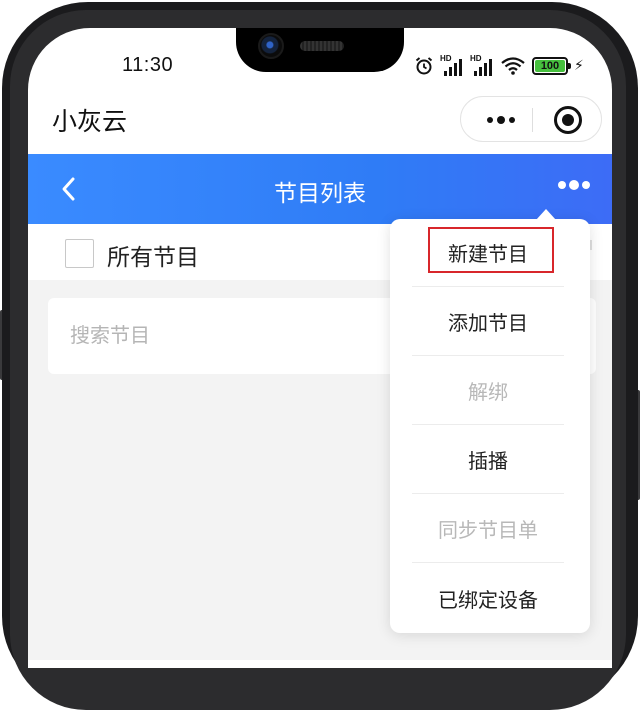 This screenshot has height=710, width=640. What do you see at coordinates (271, 46) in the screenshot?
I see `front-camera` at bounding box center [271, 46].